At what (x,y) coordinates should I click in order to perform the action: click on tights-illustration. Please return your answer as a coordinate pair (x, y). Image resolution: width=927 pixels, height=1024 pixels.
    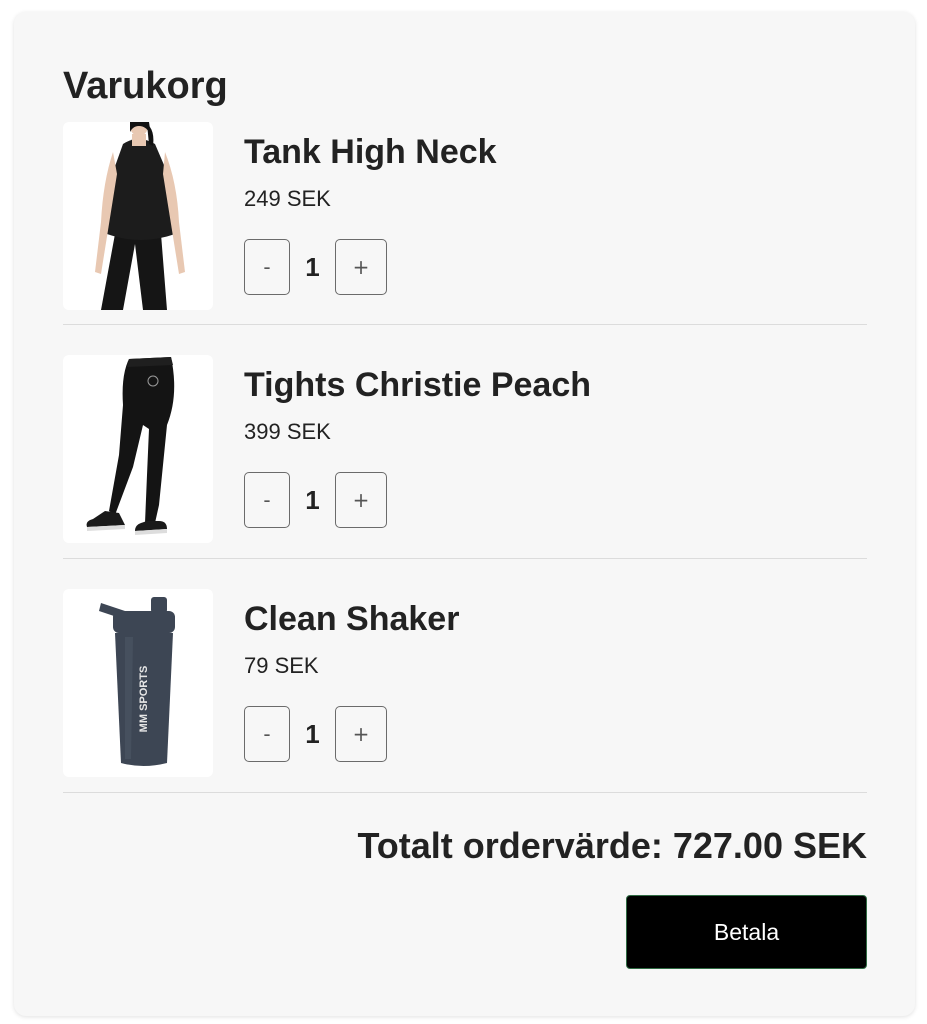
    Looking at the image, I should click on (130, 446).